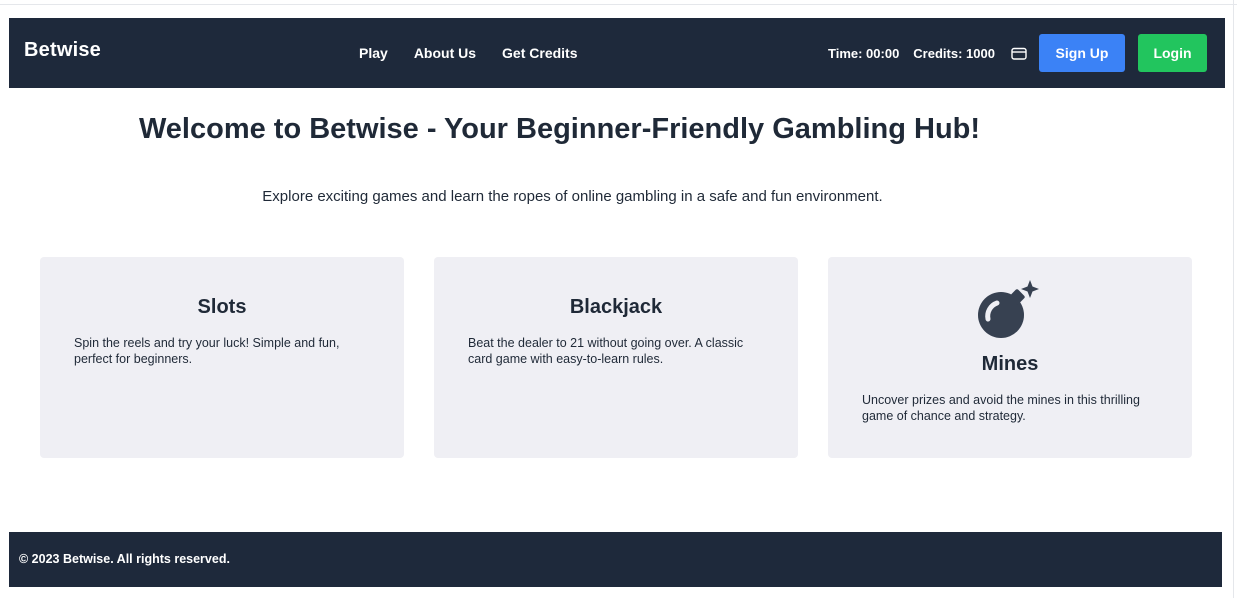 The height and width of the screenshot is (598, 1237). What do you see at coordinates (1019, 53) in the screenshot?
I see `wallet-icon` at bounding box center [1019, 53].